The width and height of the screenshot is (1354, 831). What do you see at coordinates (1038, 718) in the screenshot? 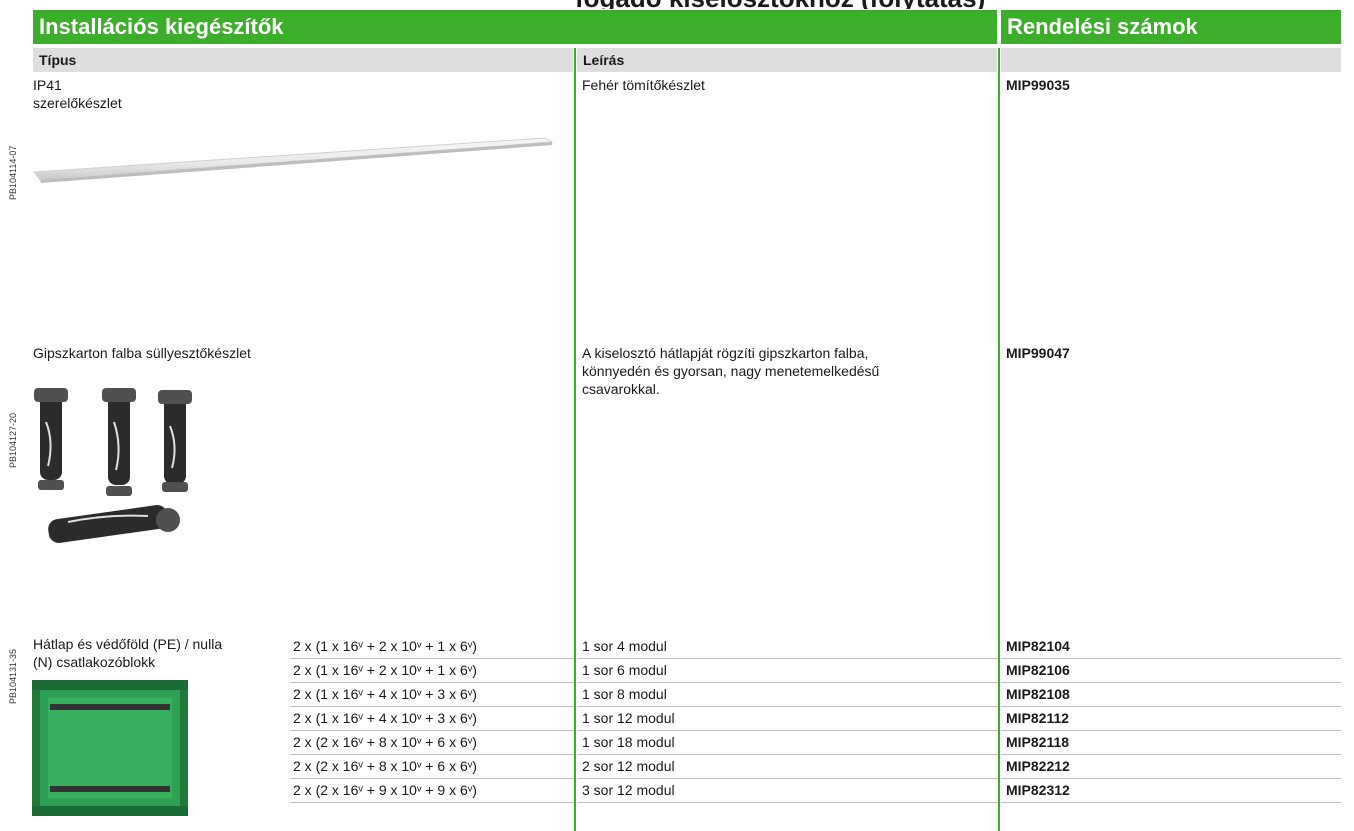
I see `order-code: MIP82112` at bounding box center [1038, 718].